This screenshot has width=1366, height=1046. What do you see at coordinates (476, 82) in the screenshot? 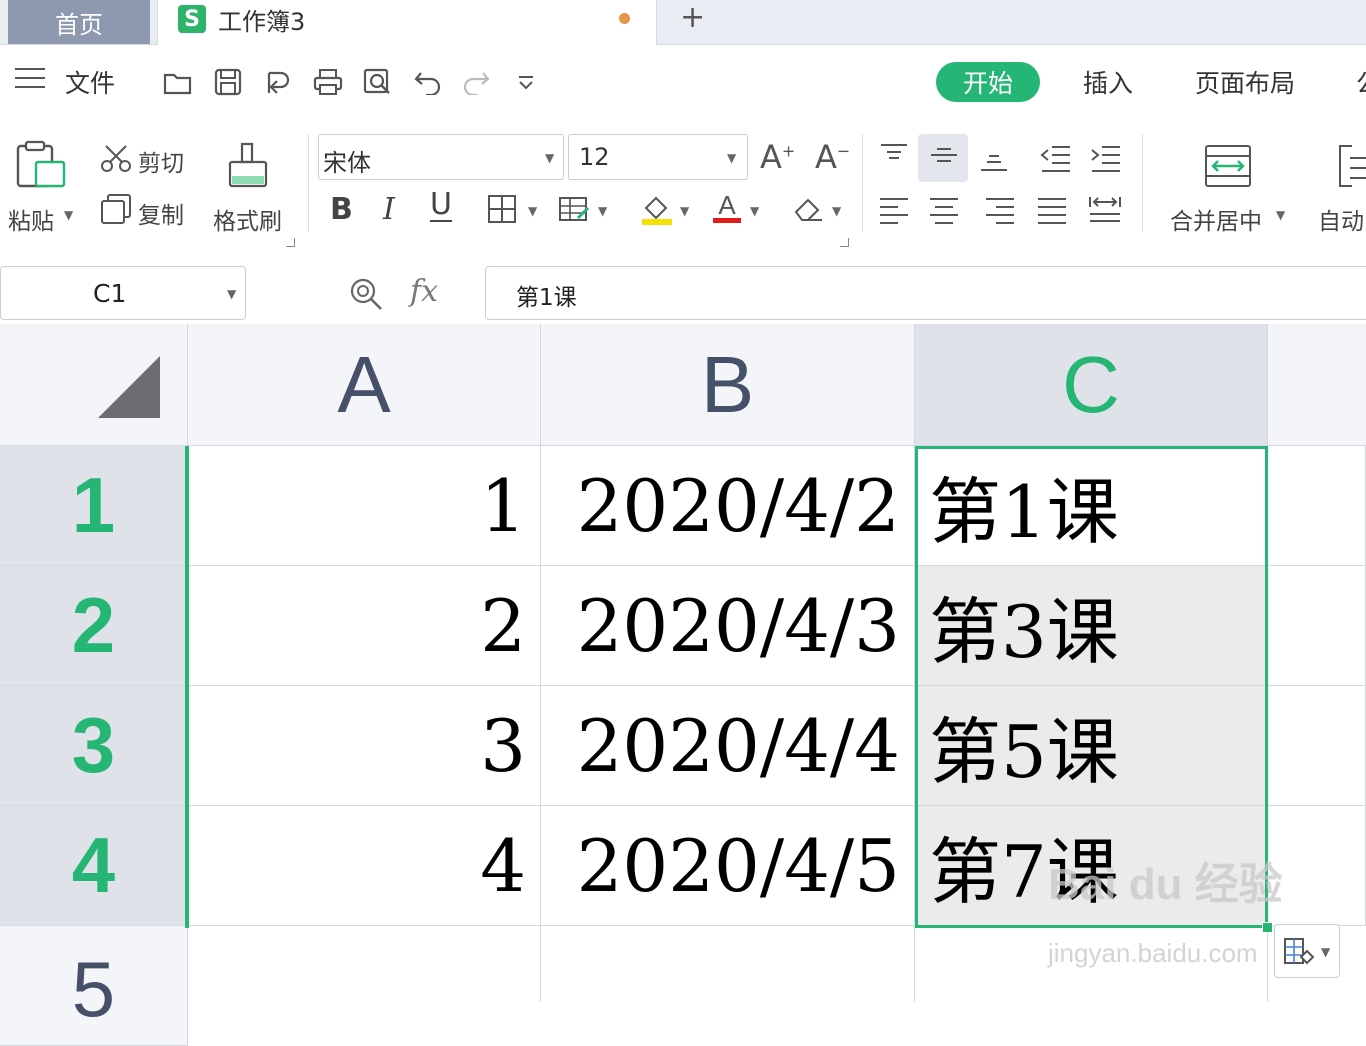
I see `redo-icon` at bounding box center [476, 82].